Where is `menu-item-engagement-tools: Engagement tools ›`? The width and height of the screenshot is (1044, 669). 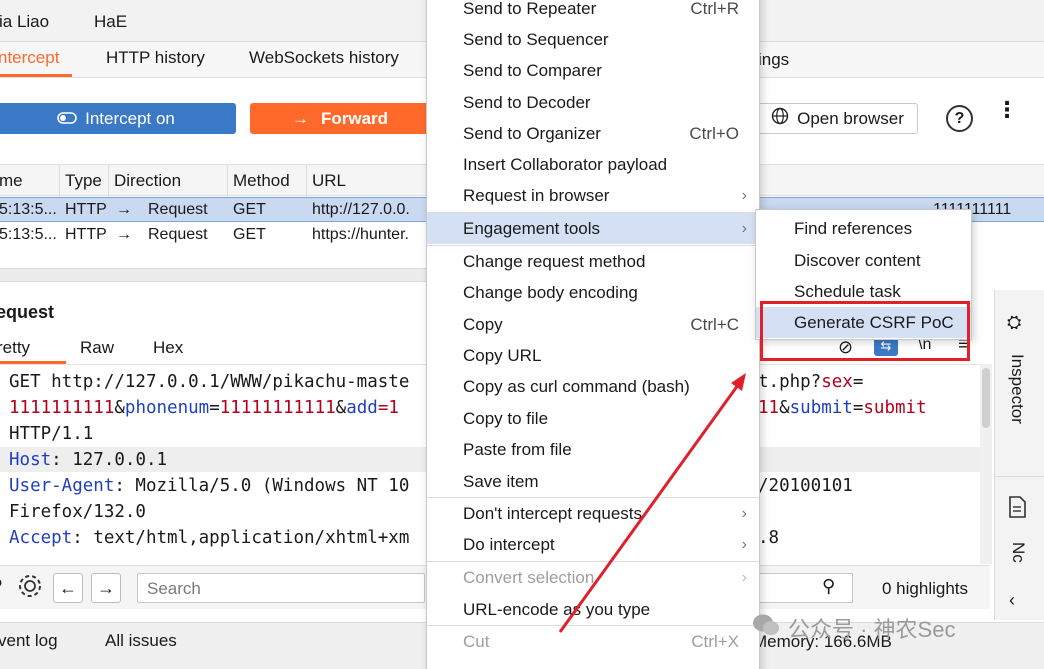
menu-item-engagement-tools: Engagement tools › is located at coordinates (593, 228).